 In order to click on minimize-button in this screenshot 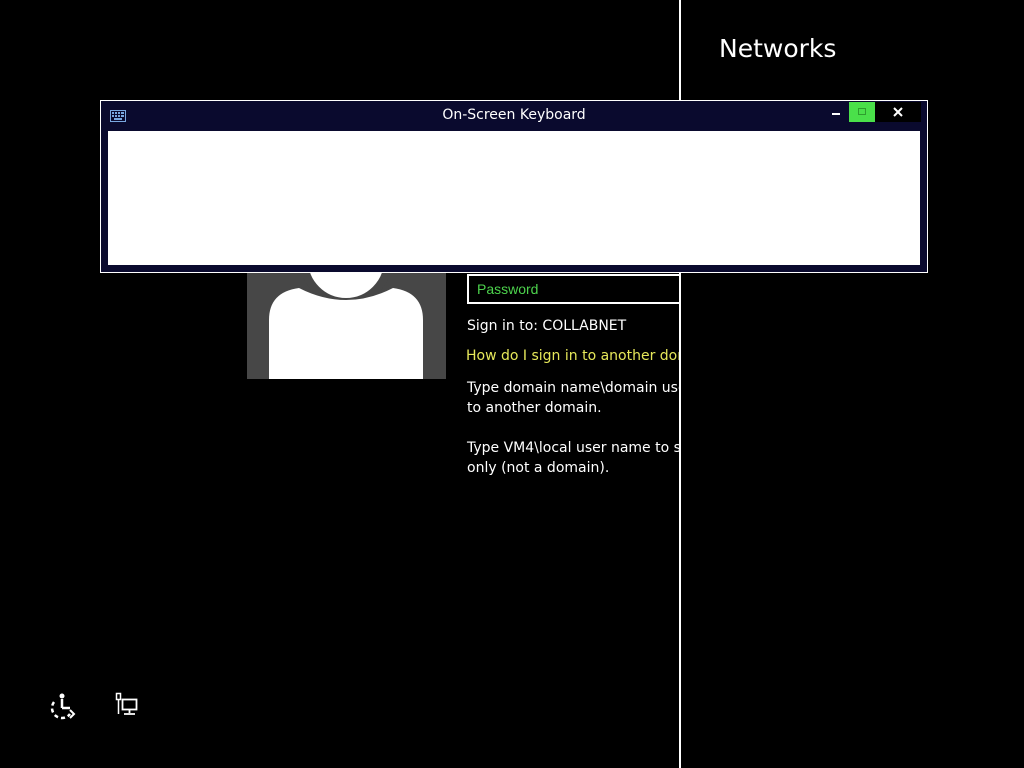, I will do `click(836, 112)`.